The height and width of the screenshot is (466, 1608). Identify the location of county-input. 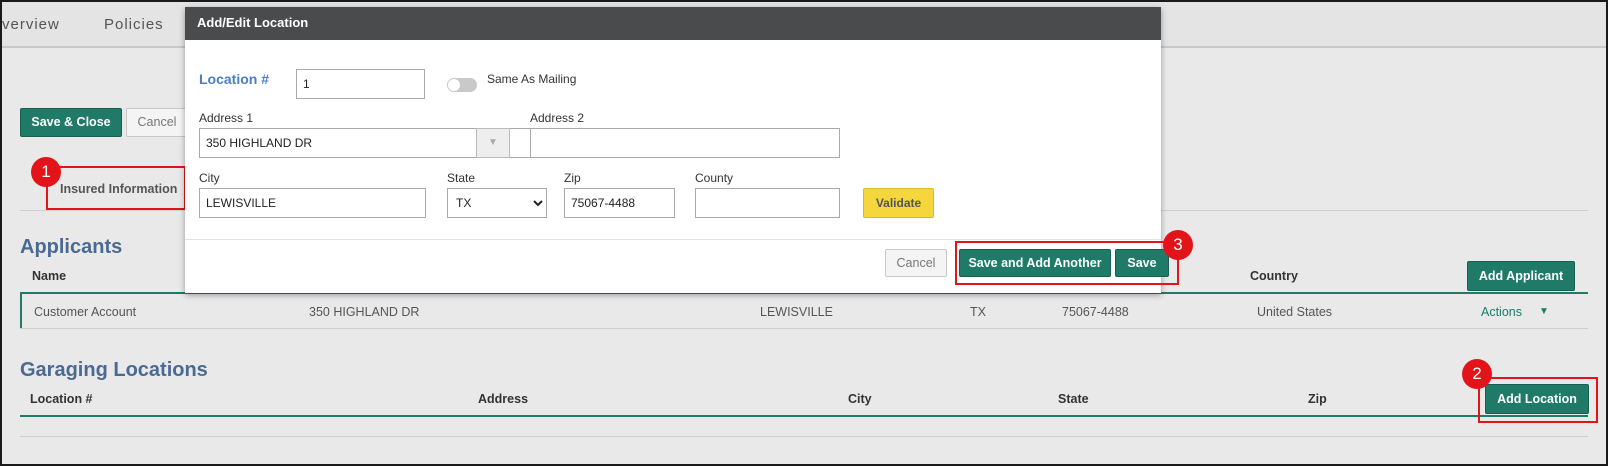
(767, 203).